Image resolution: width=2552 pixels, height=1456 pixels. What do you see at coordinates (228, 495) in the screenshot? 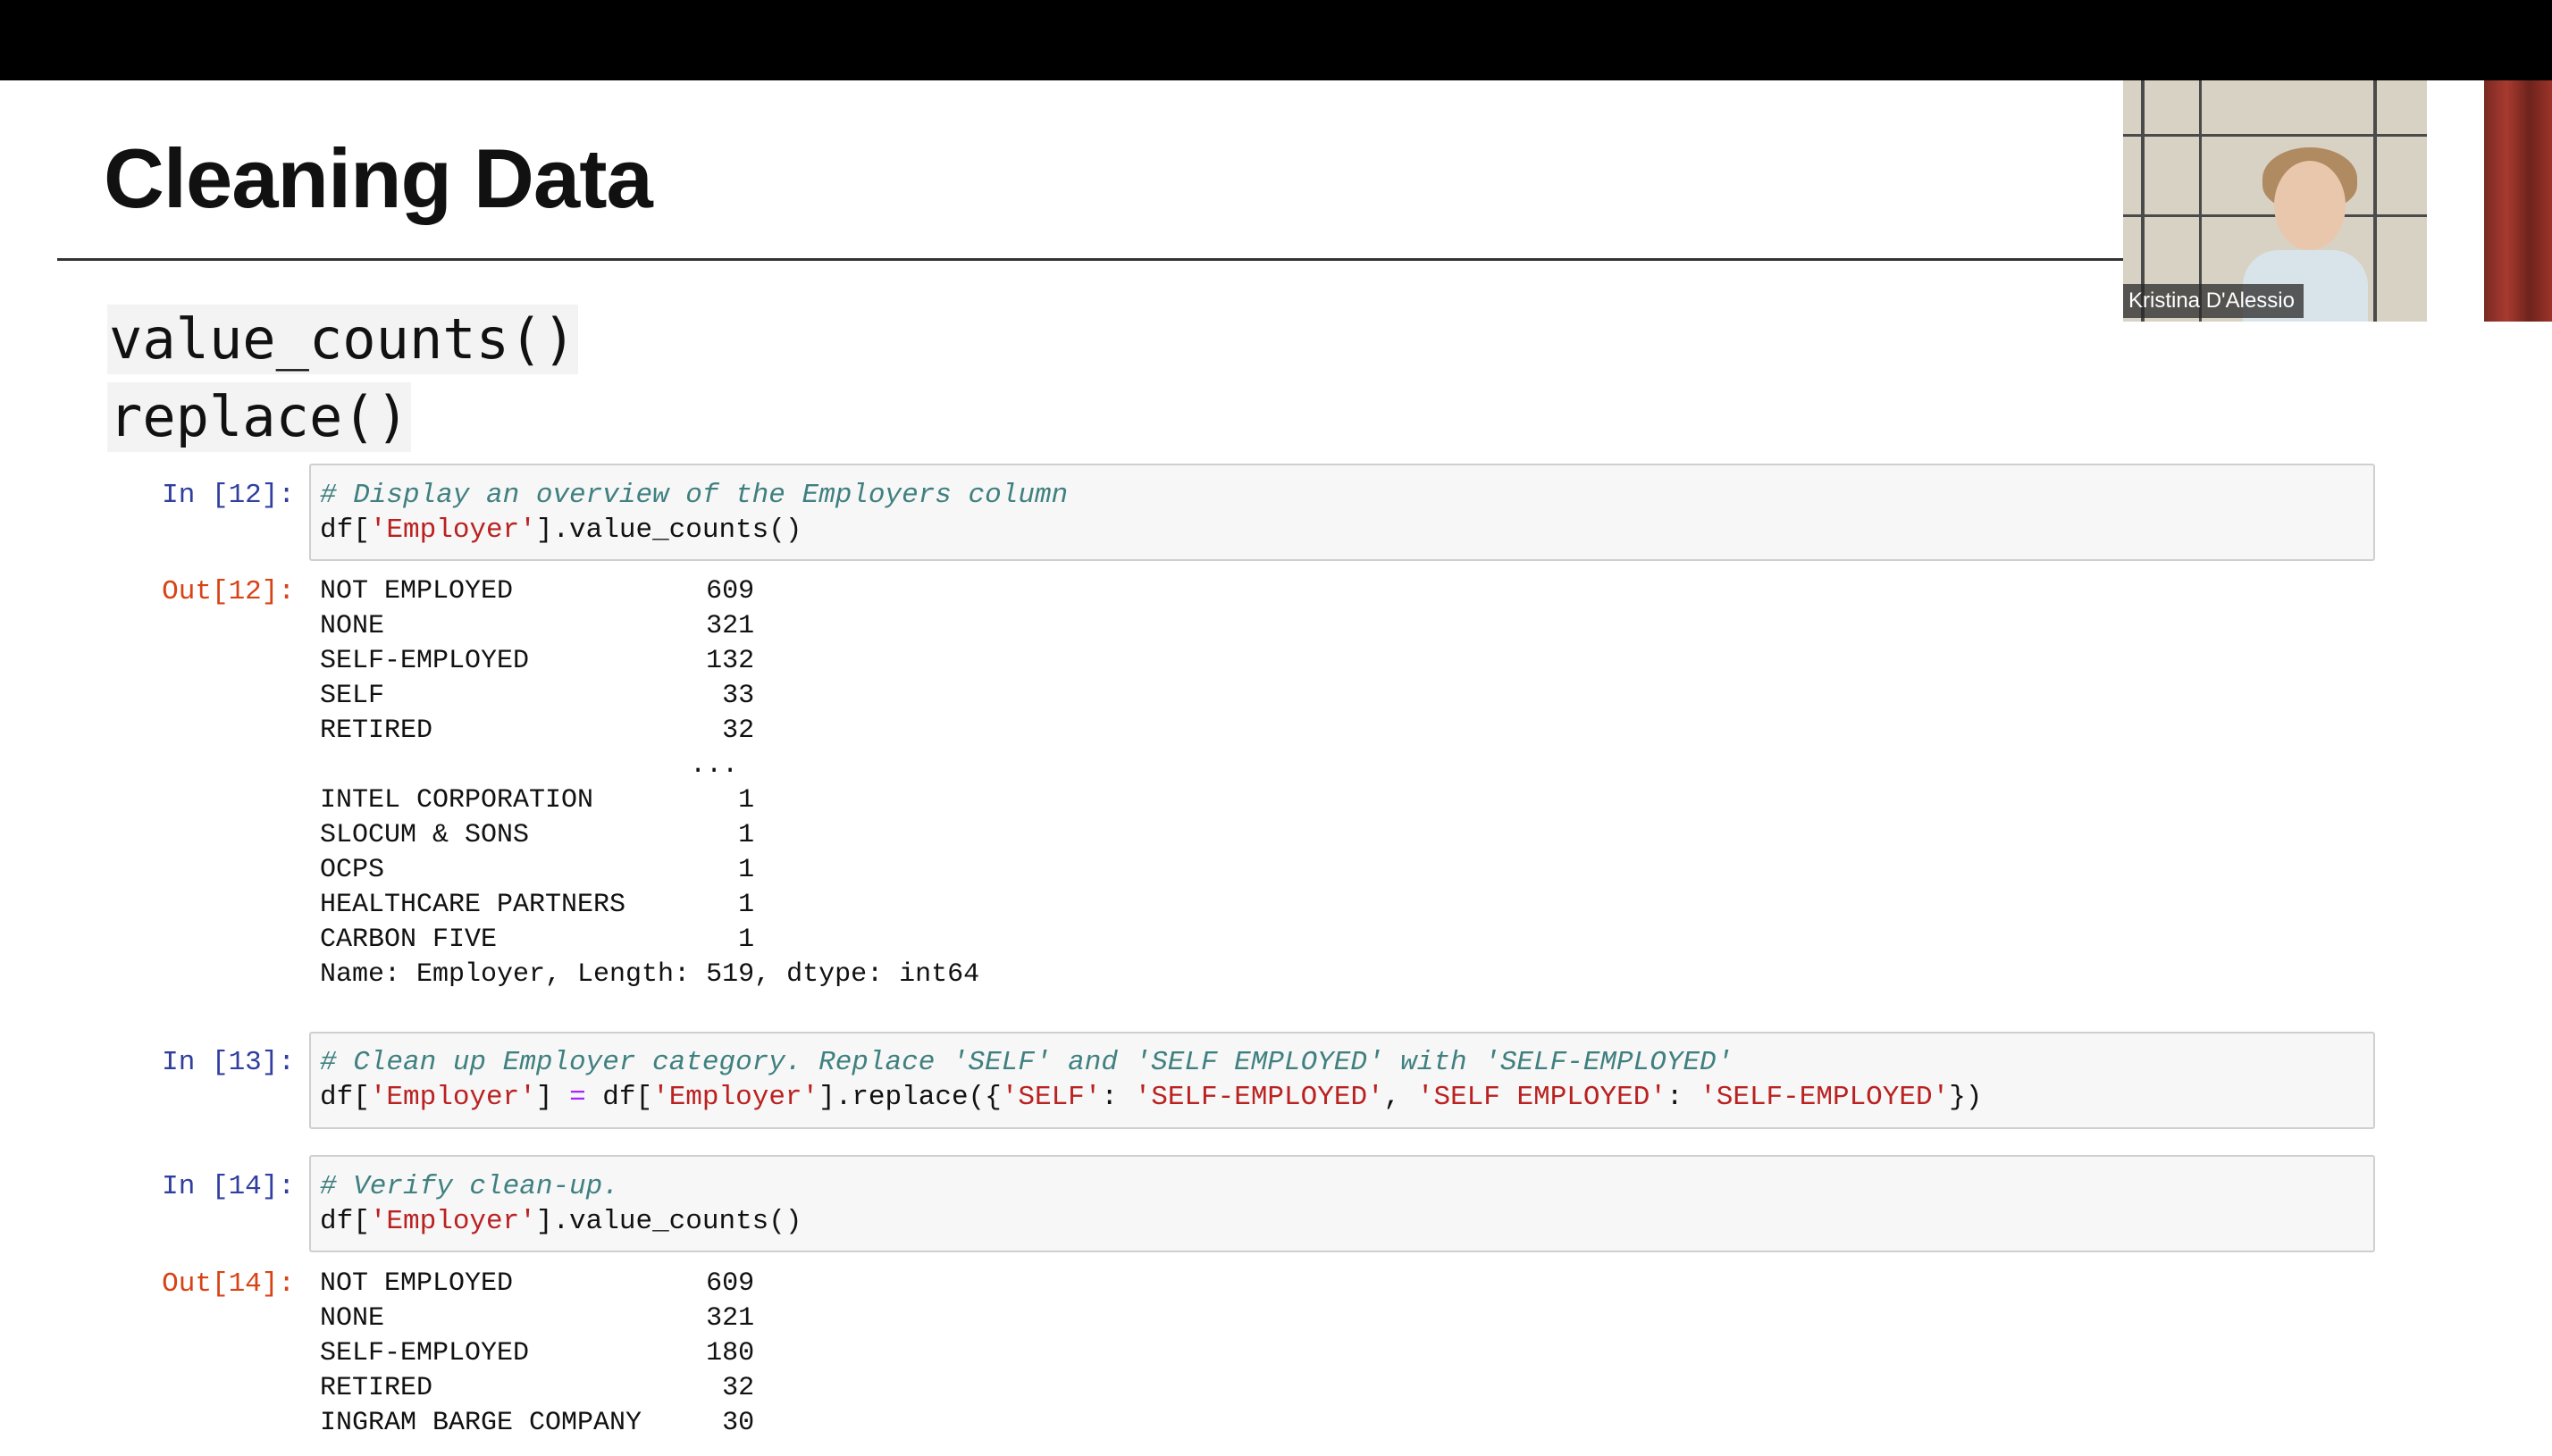
I see `in-prompt-12: In [12]:` at bounding box center [228, 495].